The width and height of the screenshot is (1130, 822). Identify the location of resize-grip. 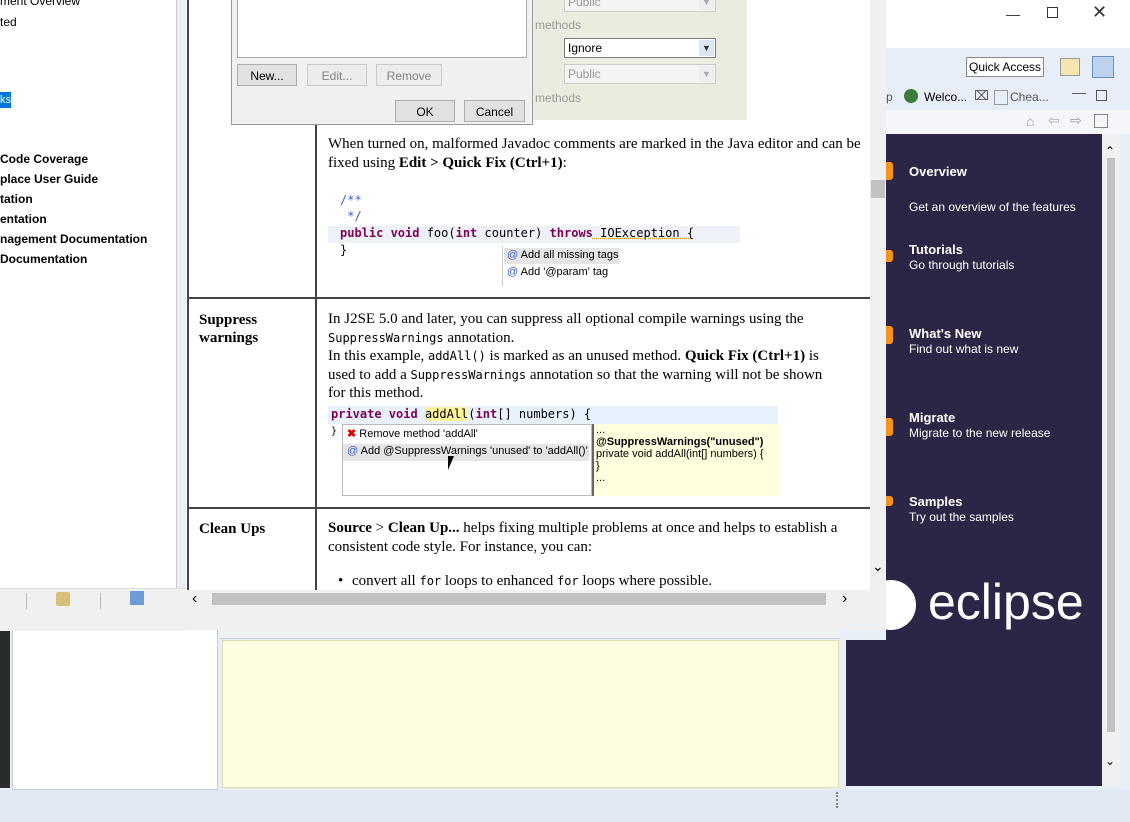
(838, 800).